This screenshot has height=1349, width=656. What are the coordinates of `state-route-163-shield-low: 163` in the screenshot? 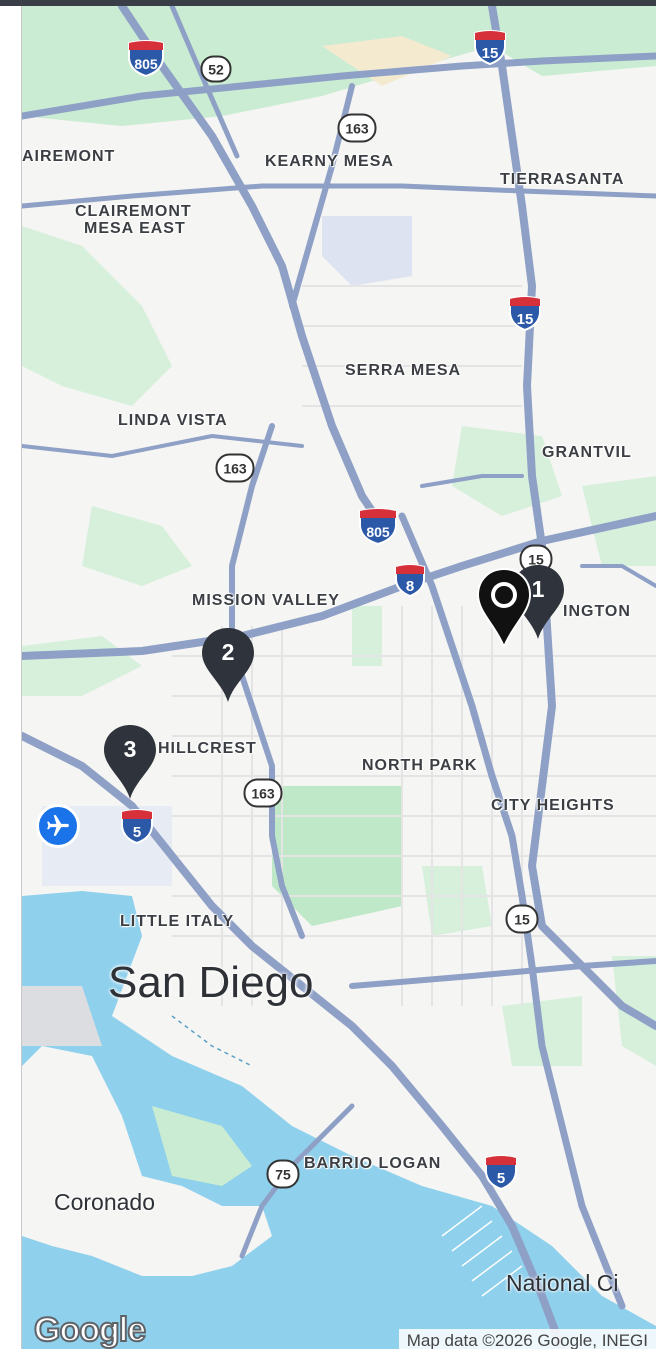 It's located at (263, 793).